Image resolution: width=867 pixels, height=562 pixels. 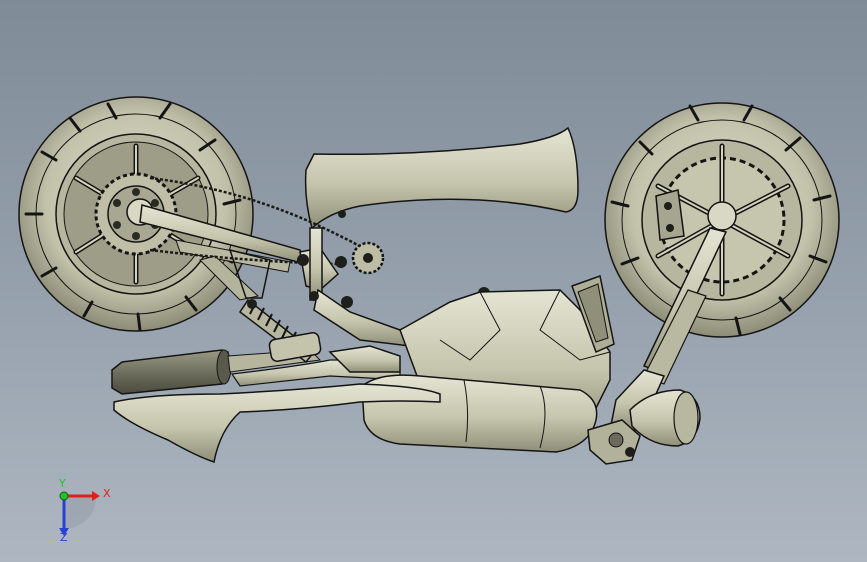 I want to click on coordinate-triad: X Y Z, so click(x=84, y=510).